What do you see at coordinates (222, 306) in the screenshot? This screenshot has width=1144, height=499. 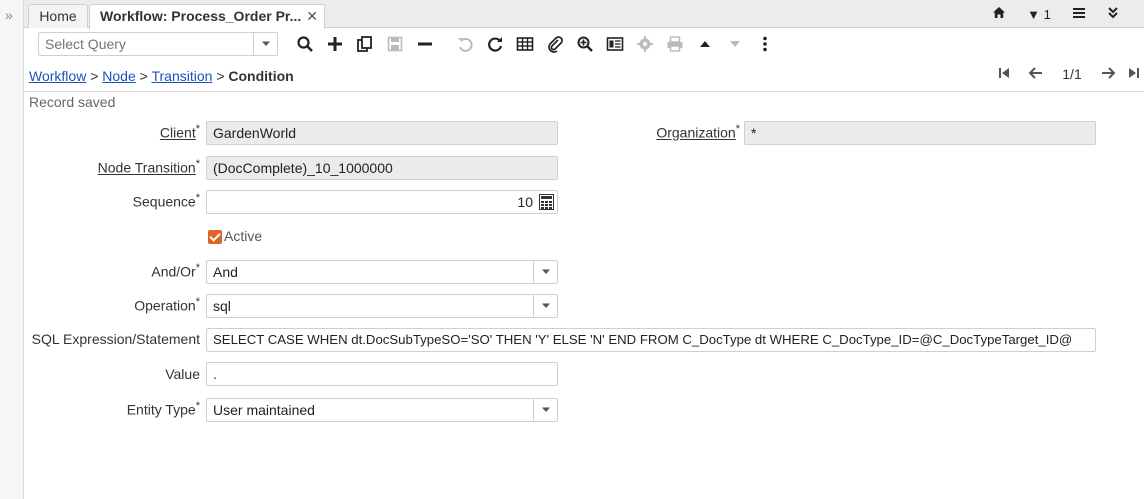 I see `operation-value: sql` at bounding box center [222, 306].